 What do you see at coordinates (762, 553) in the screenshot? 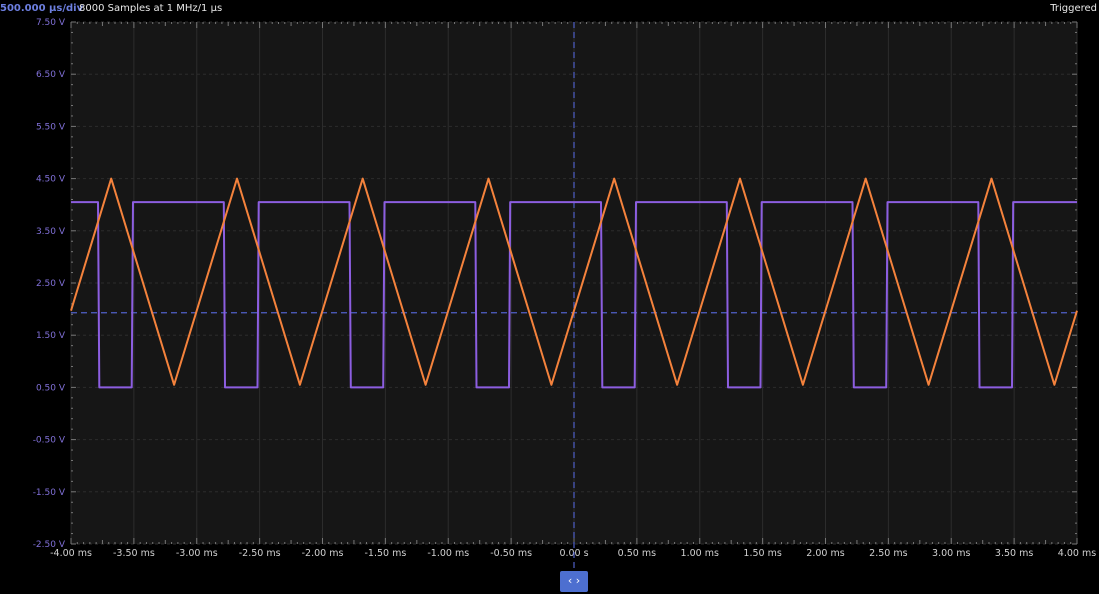
I see `x-tick-label: 1.50 ms` at bounding box center [762, 553].